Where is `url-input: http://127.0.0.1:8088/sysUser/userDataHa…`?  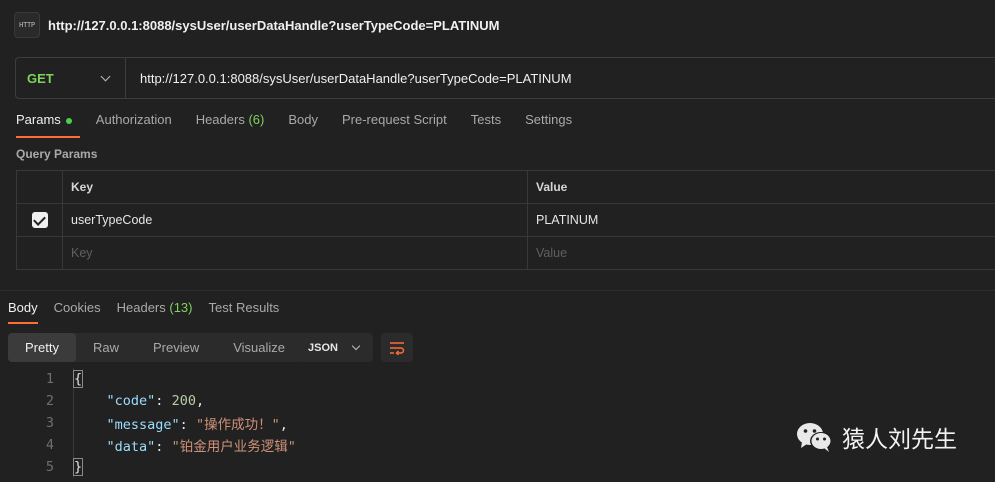
url-input: http://127.0.0.1:8088/sysUser/userDataHa… is located at coordinates (356, 78).